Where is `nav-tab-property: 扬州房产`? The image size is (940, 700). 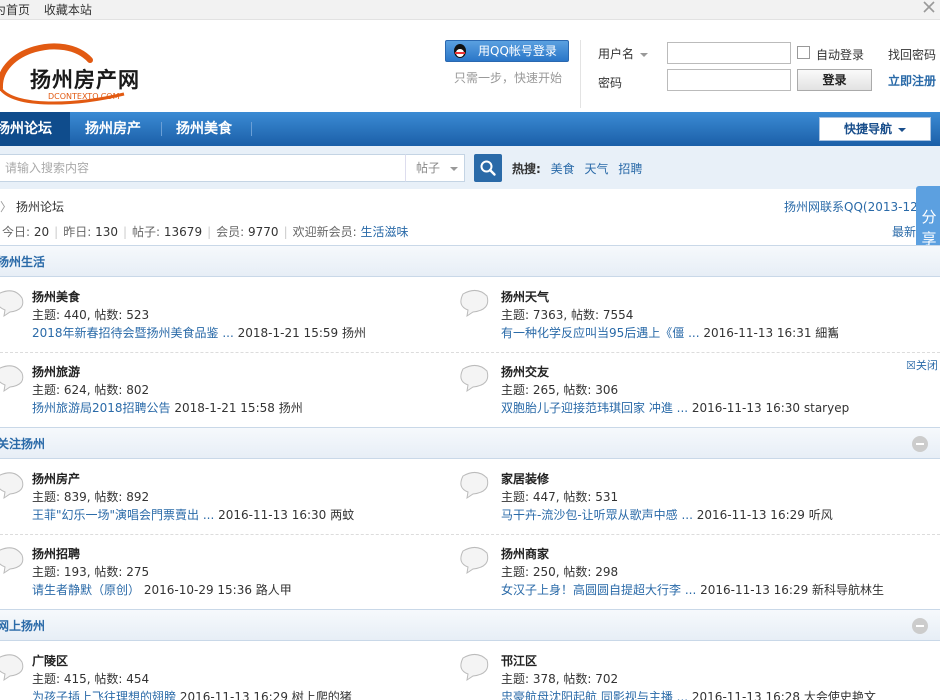
nav-tab-property: 扬州房产 is located at coordinates (113, 129).